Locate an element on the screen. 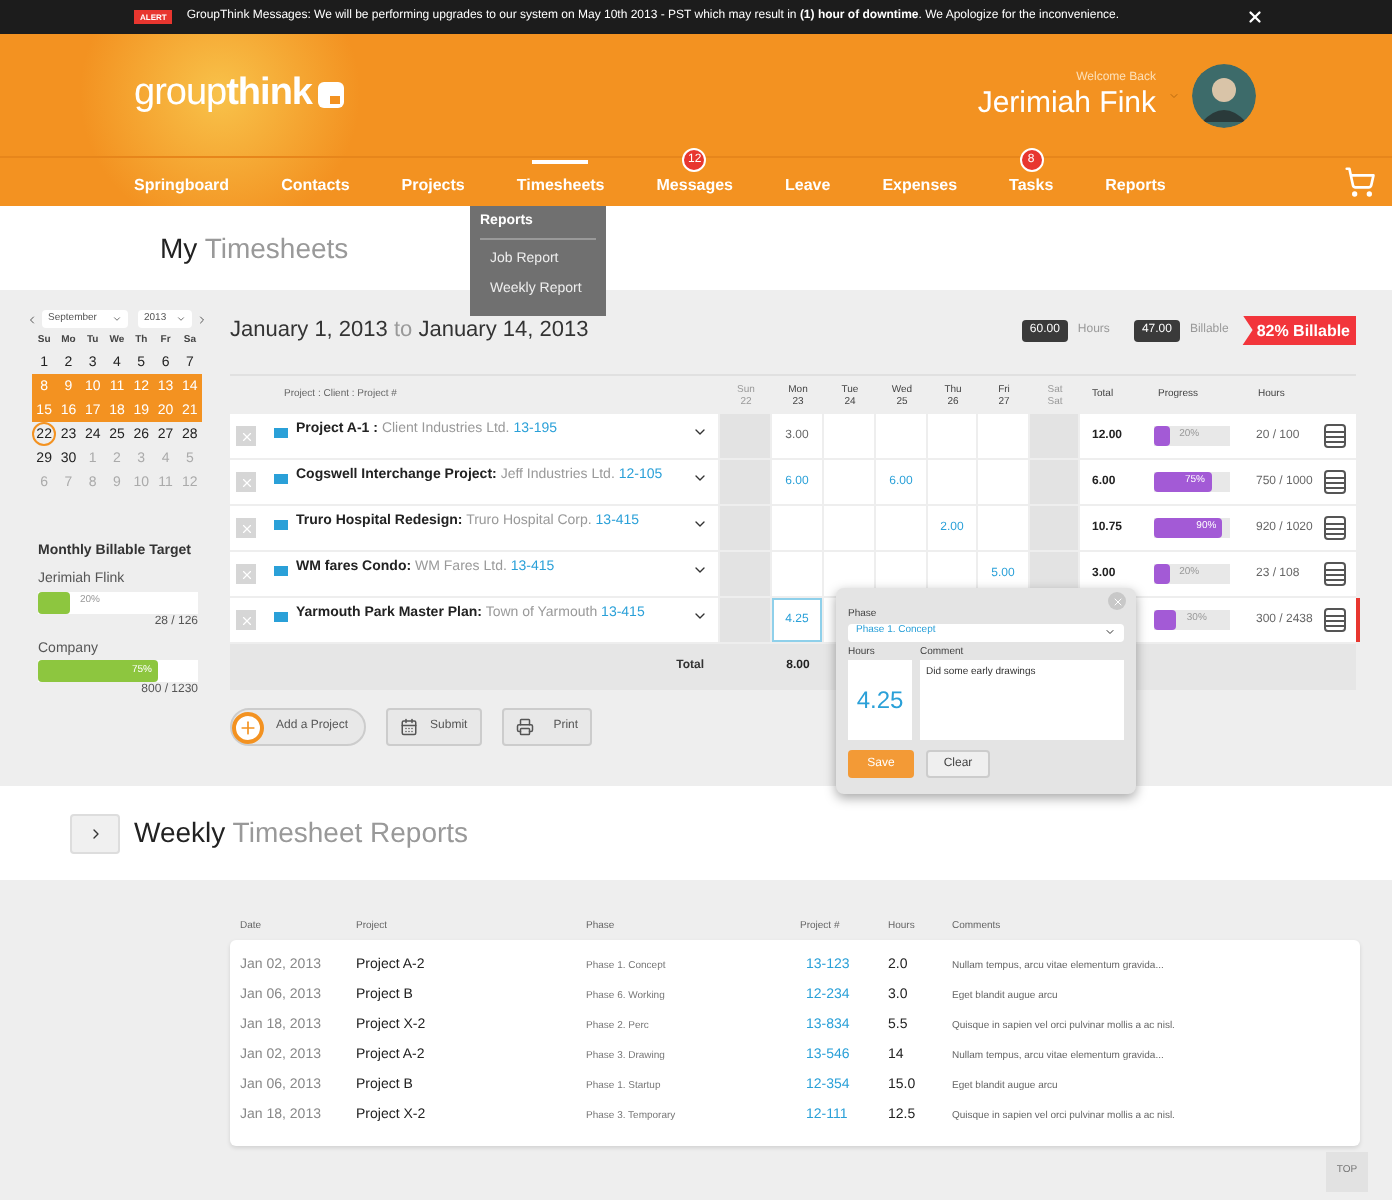  calendar-icon is located at coordinates (409, 727).